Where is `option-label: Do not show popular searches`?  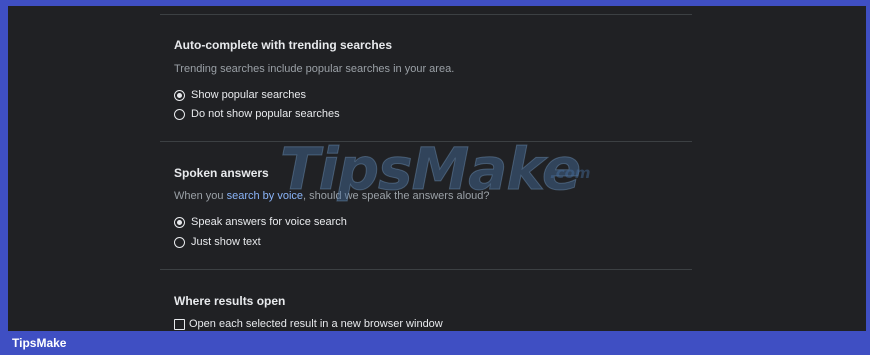 option-label: Do not show popular searches is located at coordinates (265, 114).